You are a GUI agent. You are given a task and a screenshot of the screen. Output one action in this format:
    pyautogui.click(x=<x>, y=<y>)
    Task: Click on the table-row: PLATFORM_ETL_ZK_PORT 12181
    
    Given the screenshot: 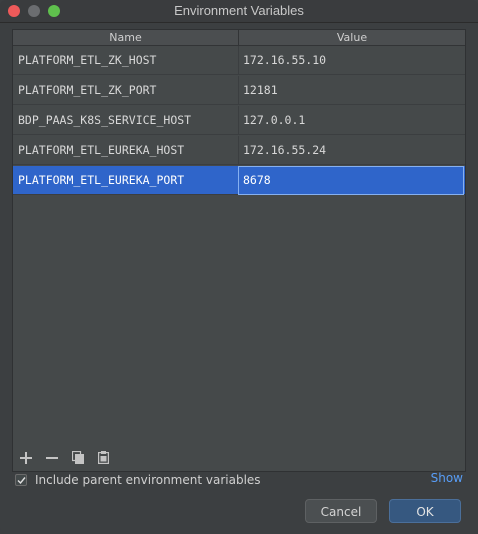 What is the action you would take?
    pyautogui.click(x=239, y=90)
    